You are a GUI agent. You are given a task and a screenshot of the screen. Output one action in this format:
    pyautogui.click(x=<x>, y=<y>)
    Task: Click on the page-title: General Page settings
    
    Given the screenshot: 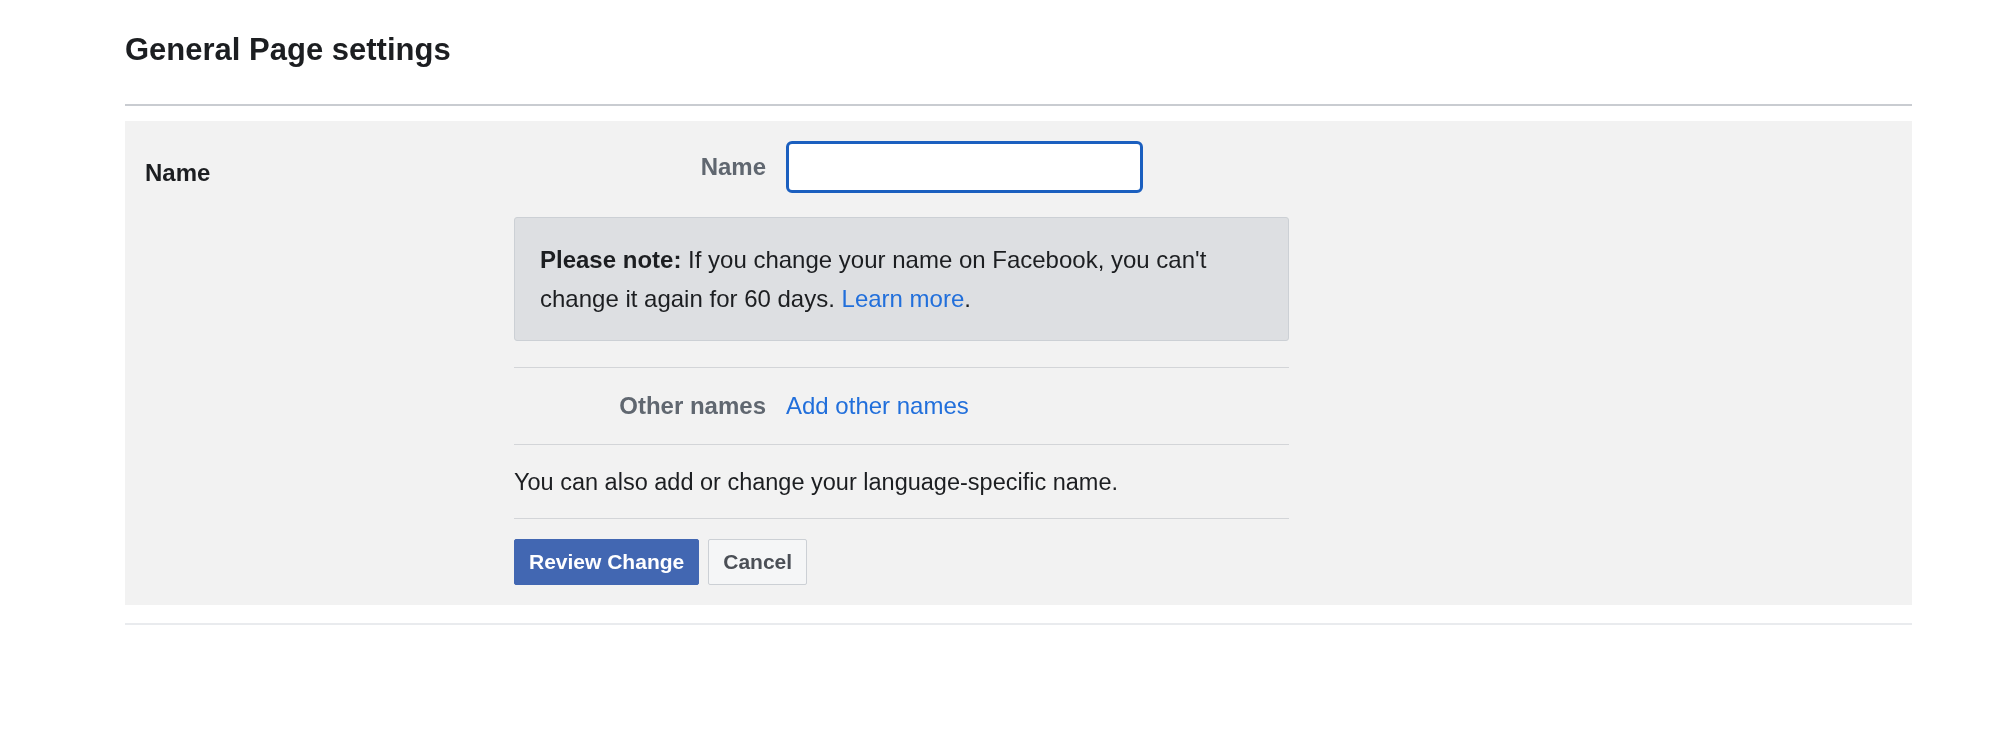 What is the action you would take?
    pyautogui.click(x=288, y=50)
    